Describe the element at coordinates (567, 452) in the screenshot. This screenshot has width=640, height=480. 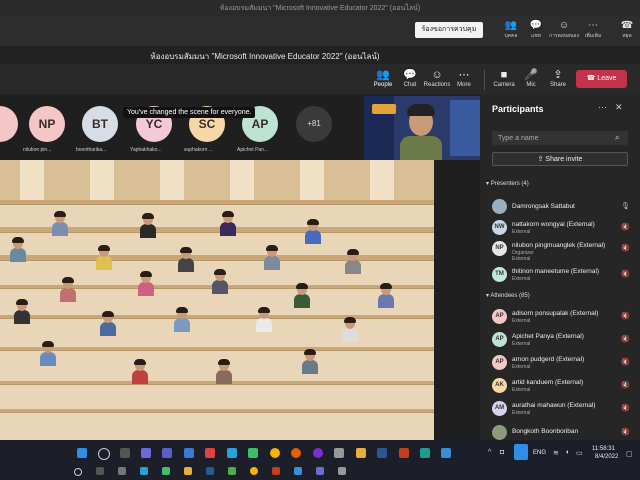
I see `volume-icon: ◖` at that location.